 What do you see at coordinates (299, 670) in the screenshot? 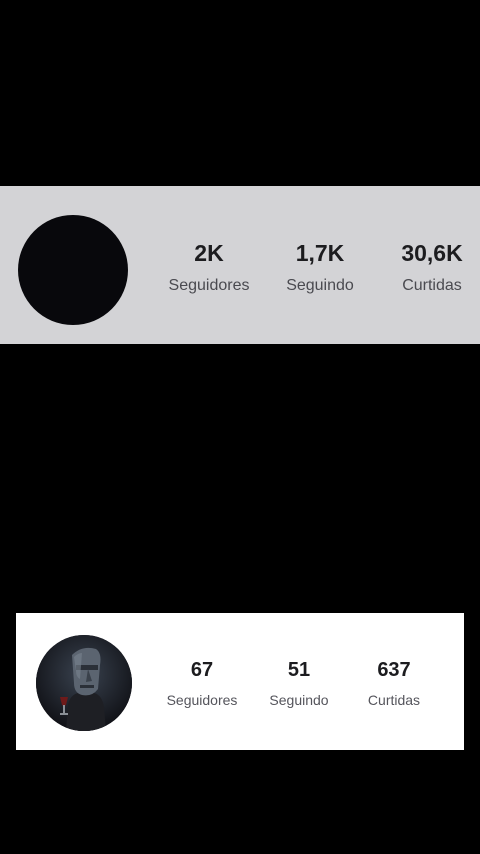
I see `following-count: 51` at bounding box center [299, 670].